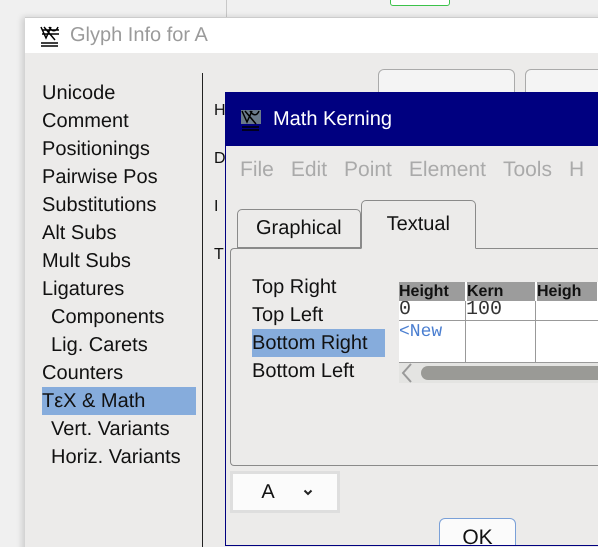  What do you see at coordinates (318, 315) in the screenshot?
I see `list-item: Top Left` at bounding box center [318, 315].